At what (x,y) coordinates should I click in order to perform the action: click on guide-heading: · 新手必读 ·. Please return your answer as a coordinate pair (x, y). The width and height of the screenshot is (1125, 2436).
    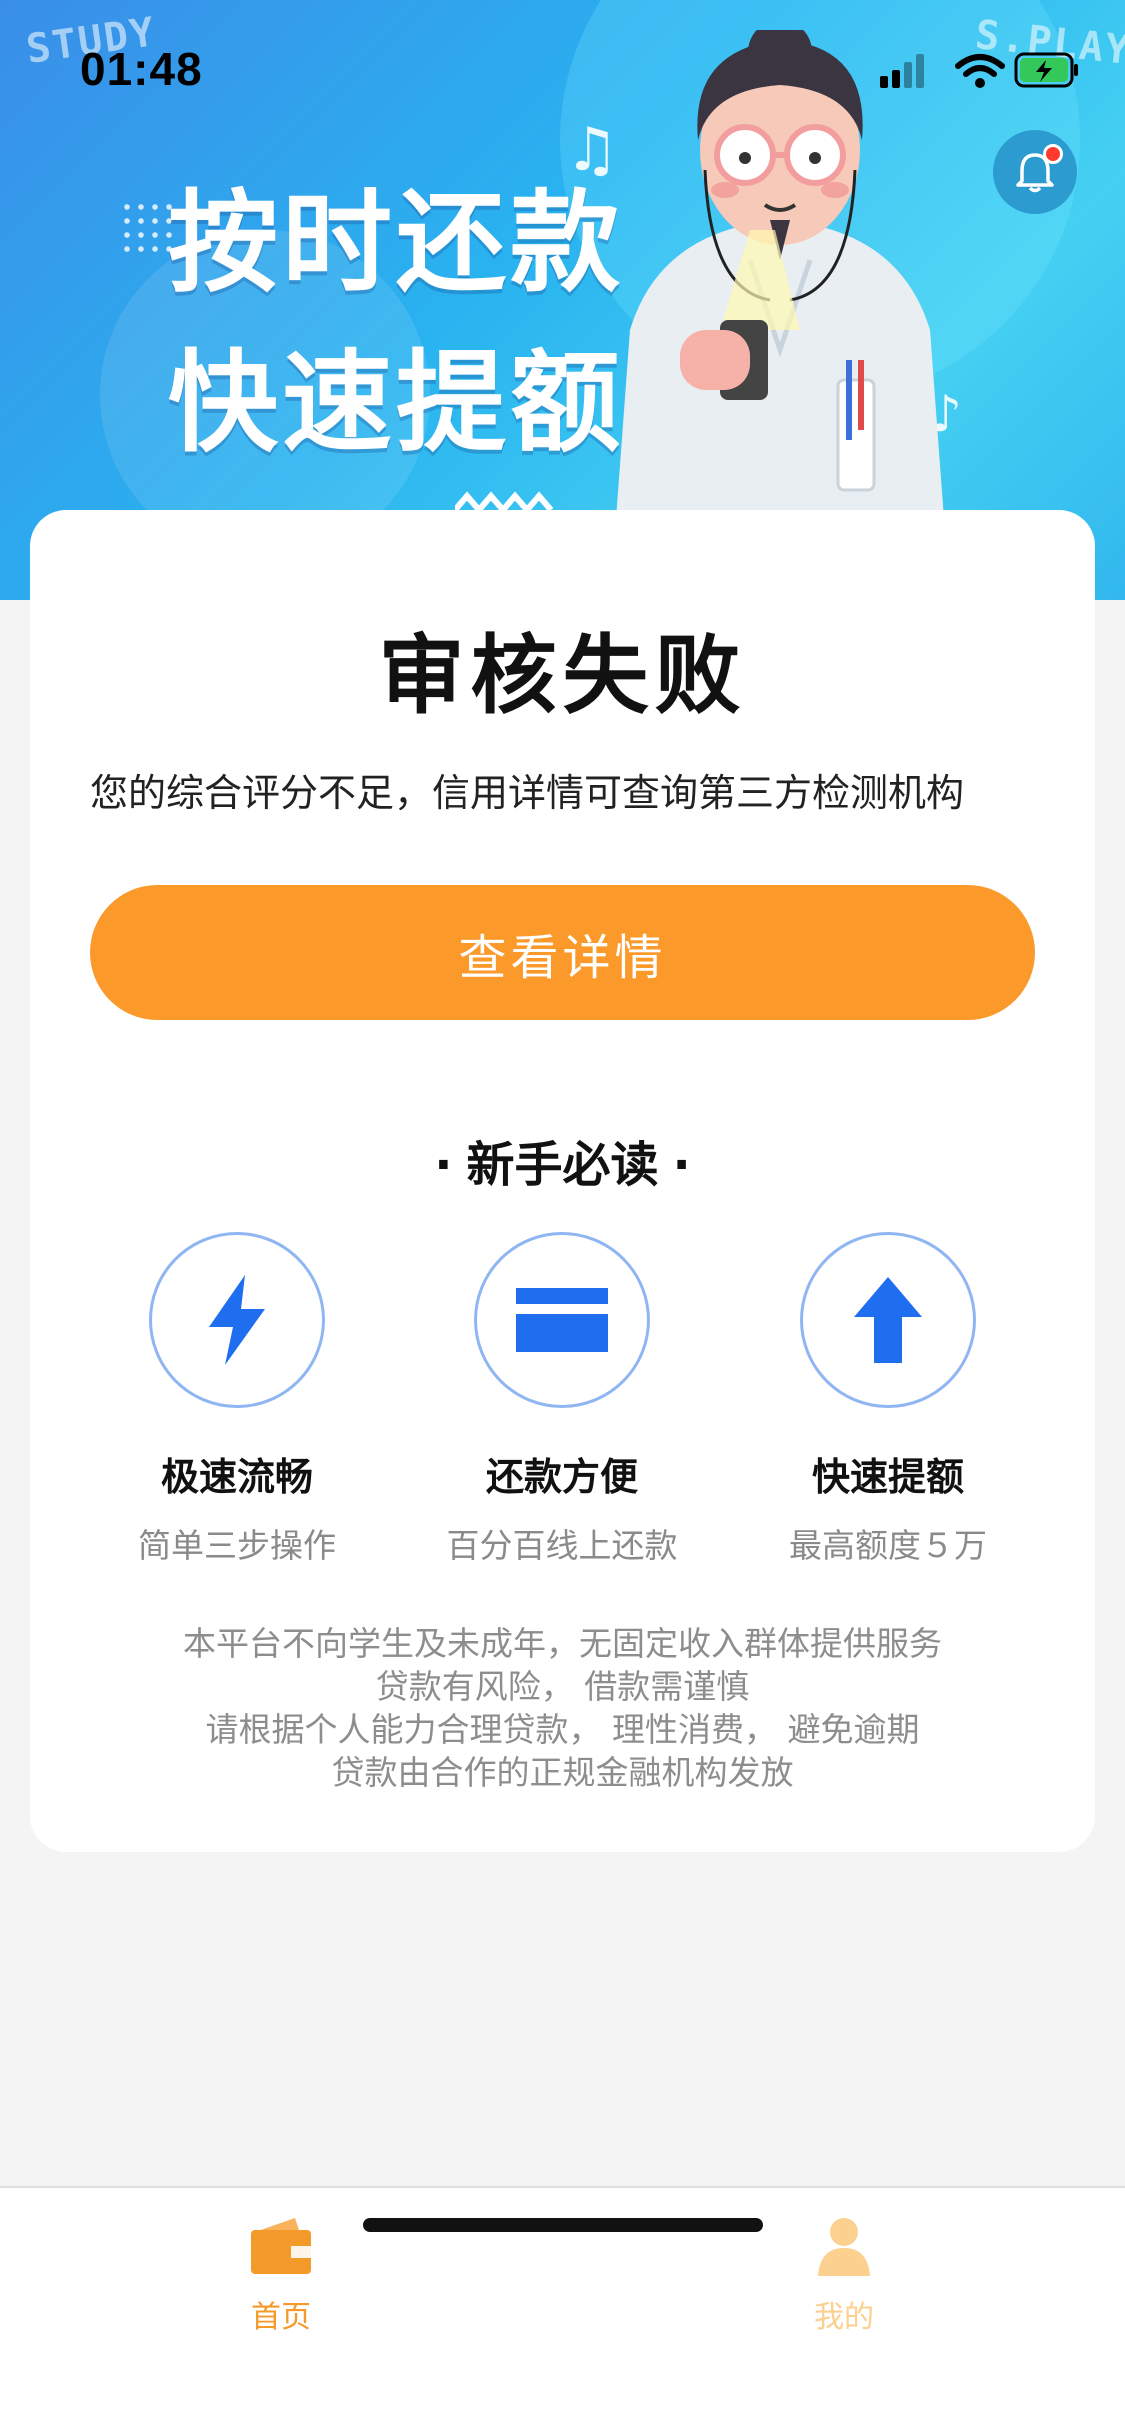
    Looking at the image, I should click on (562, 1160).